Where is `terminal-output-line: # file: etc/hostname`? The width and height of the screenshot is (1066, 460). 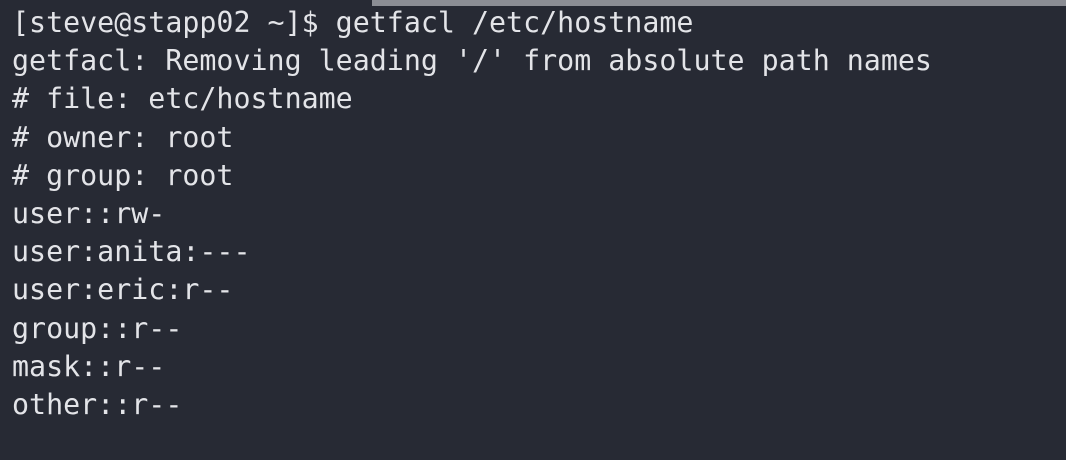
terminal-output-line: # file: etc/hostname is located at coordinates (182, 99).